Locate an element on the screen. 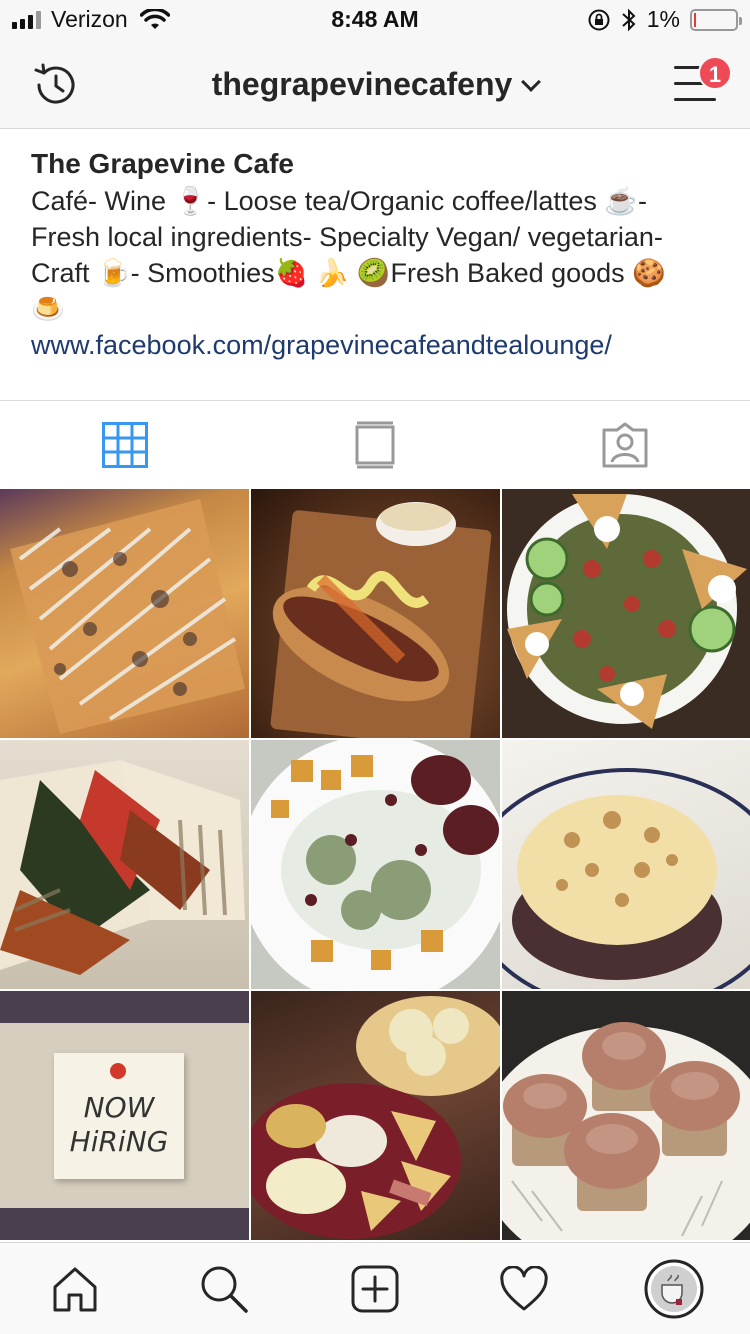 The width and height of the screenshot is (750, 1334). post-thumbnail-appetizer-platter is located at coordinates (375, 1115).